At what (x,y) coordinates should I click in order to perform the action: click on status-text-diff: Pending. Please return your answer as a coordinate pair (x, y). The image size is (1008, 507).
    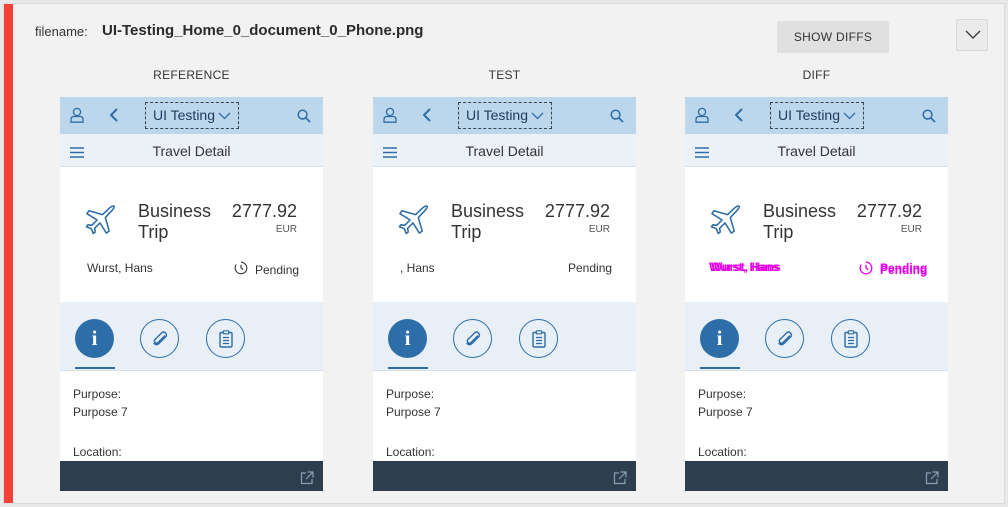
    Looking at the image, I should click on (904, 268).